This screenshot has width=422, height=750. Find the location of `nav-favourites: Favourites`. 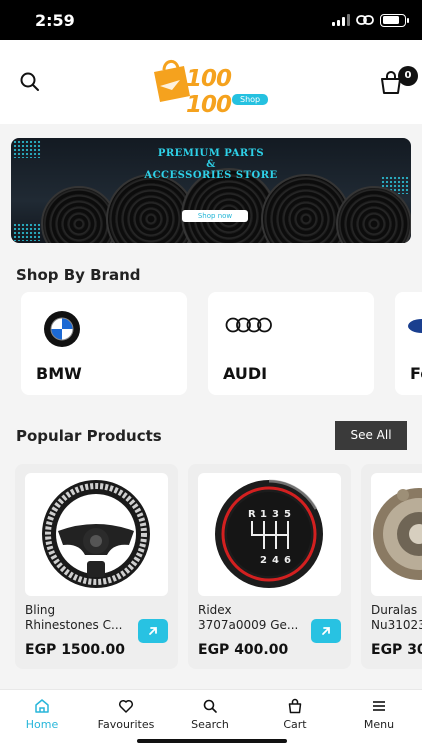

nav-favourites: Favourites is located at coordinates (126, 714).